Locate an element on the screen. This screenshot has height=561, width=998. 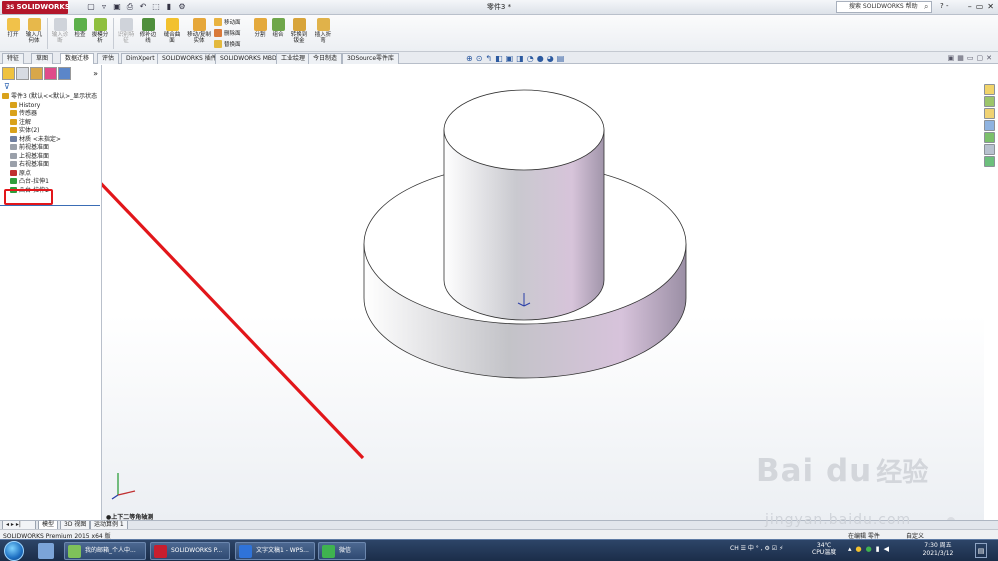
viewport-close-icon: ✕ is located at coordinates (989, 58).